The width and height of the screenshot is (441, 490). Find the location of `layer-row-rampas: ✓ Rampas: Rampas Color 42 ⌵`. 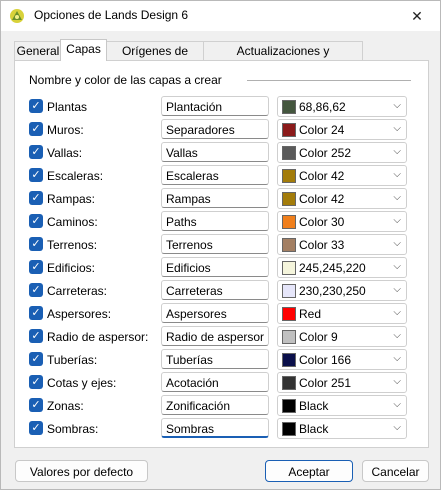

layer-row-rampas: ✓ Rampas: Rampas Color 42 ⌵ is located at coordinates (221, 199).